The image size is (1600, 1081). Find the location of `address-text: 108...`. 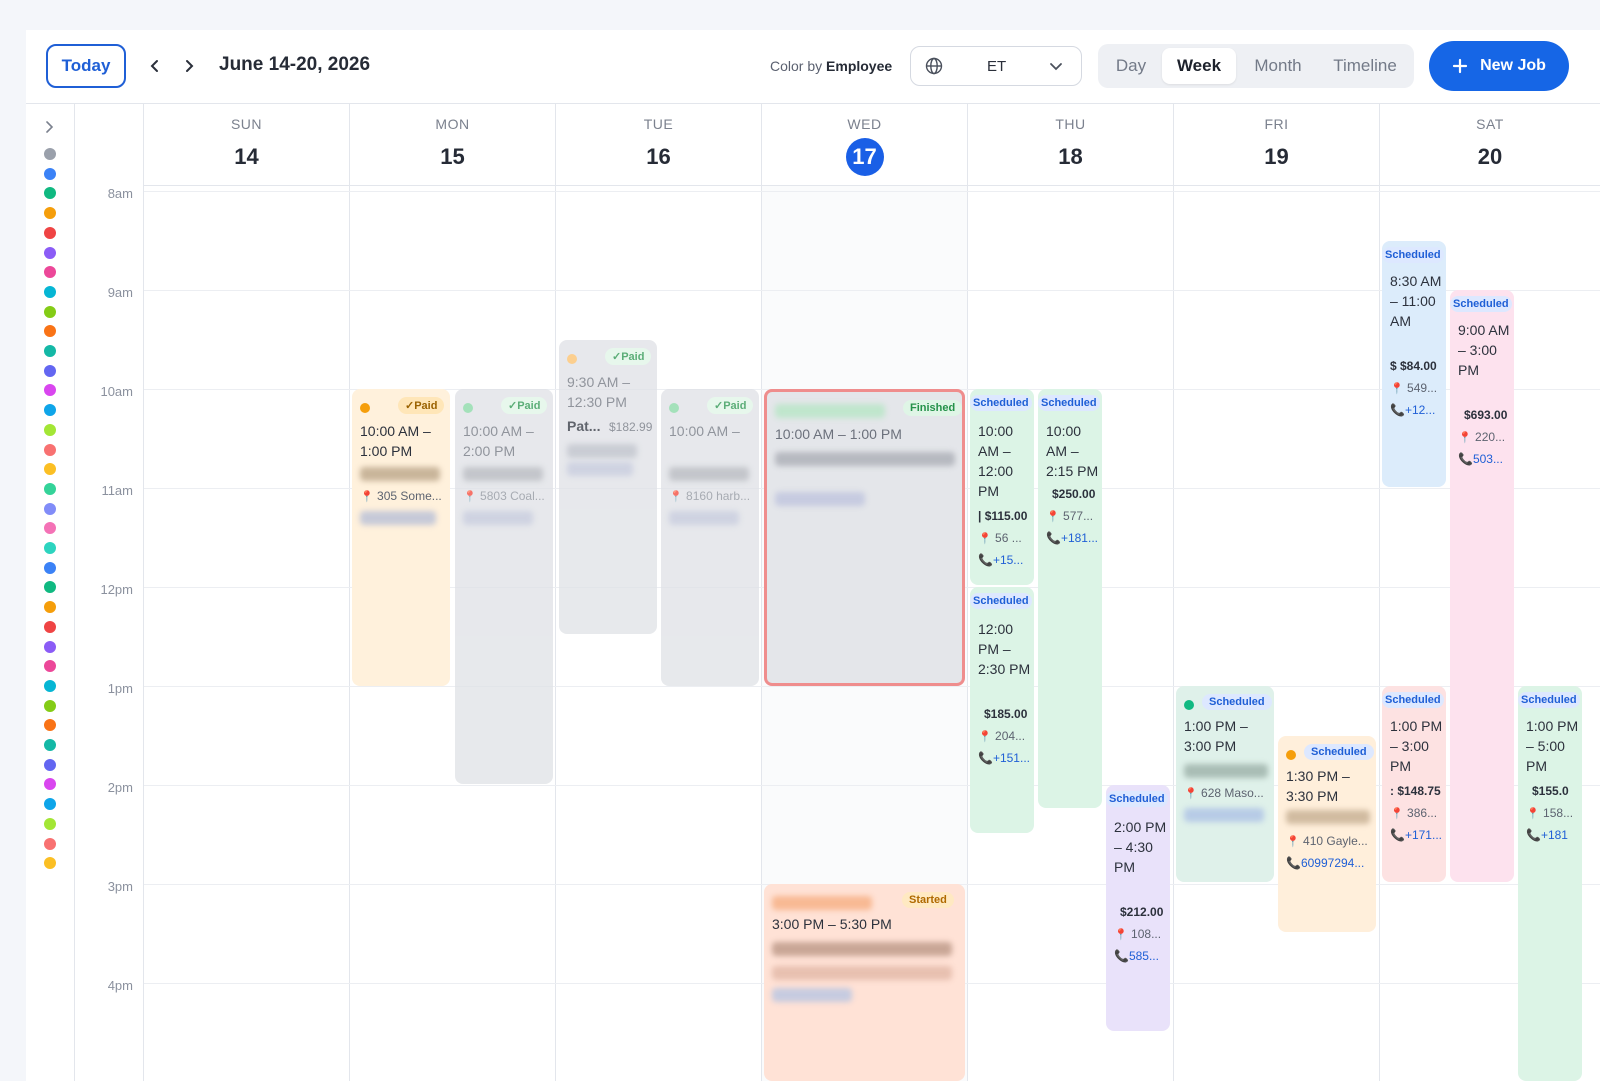

address-text: 108... is located at coordinates (1146, 934).